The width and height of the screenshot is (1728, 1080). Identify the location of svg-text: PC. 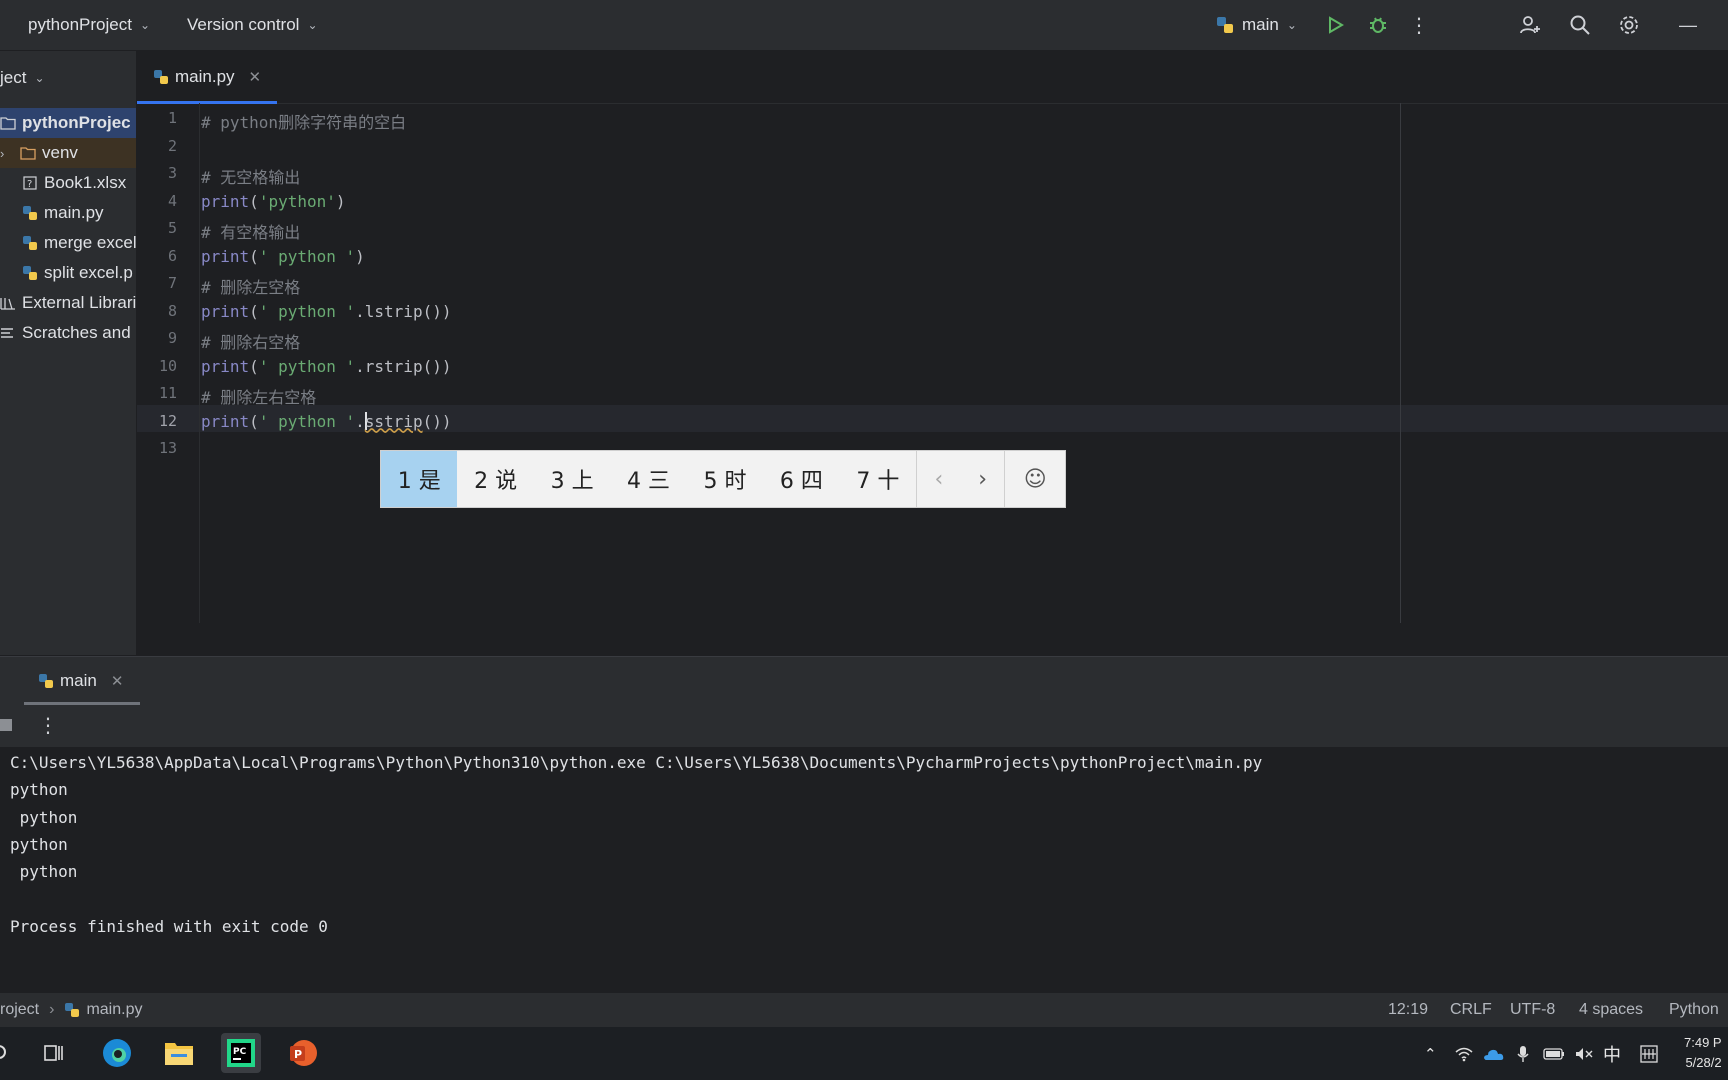
(240, 1052).